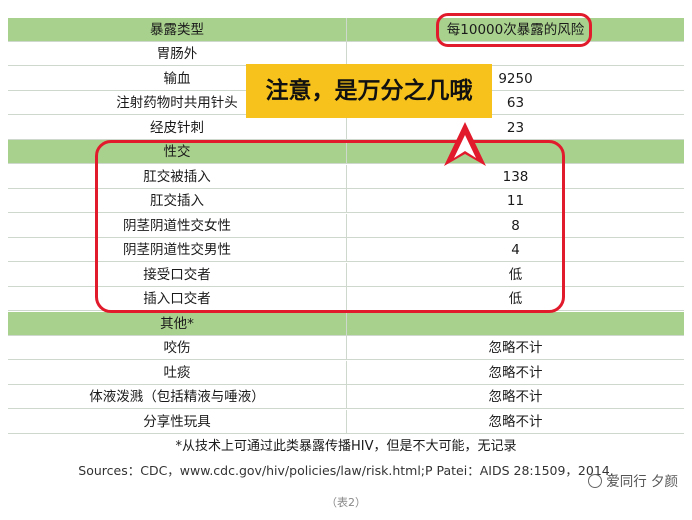 The image size is (692, 520). Describe the element at coordinates (346, 502) in the screenshot. I see `table-caption: （表2）` at that location.